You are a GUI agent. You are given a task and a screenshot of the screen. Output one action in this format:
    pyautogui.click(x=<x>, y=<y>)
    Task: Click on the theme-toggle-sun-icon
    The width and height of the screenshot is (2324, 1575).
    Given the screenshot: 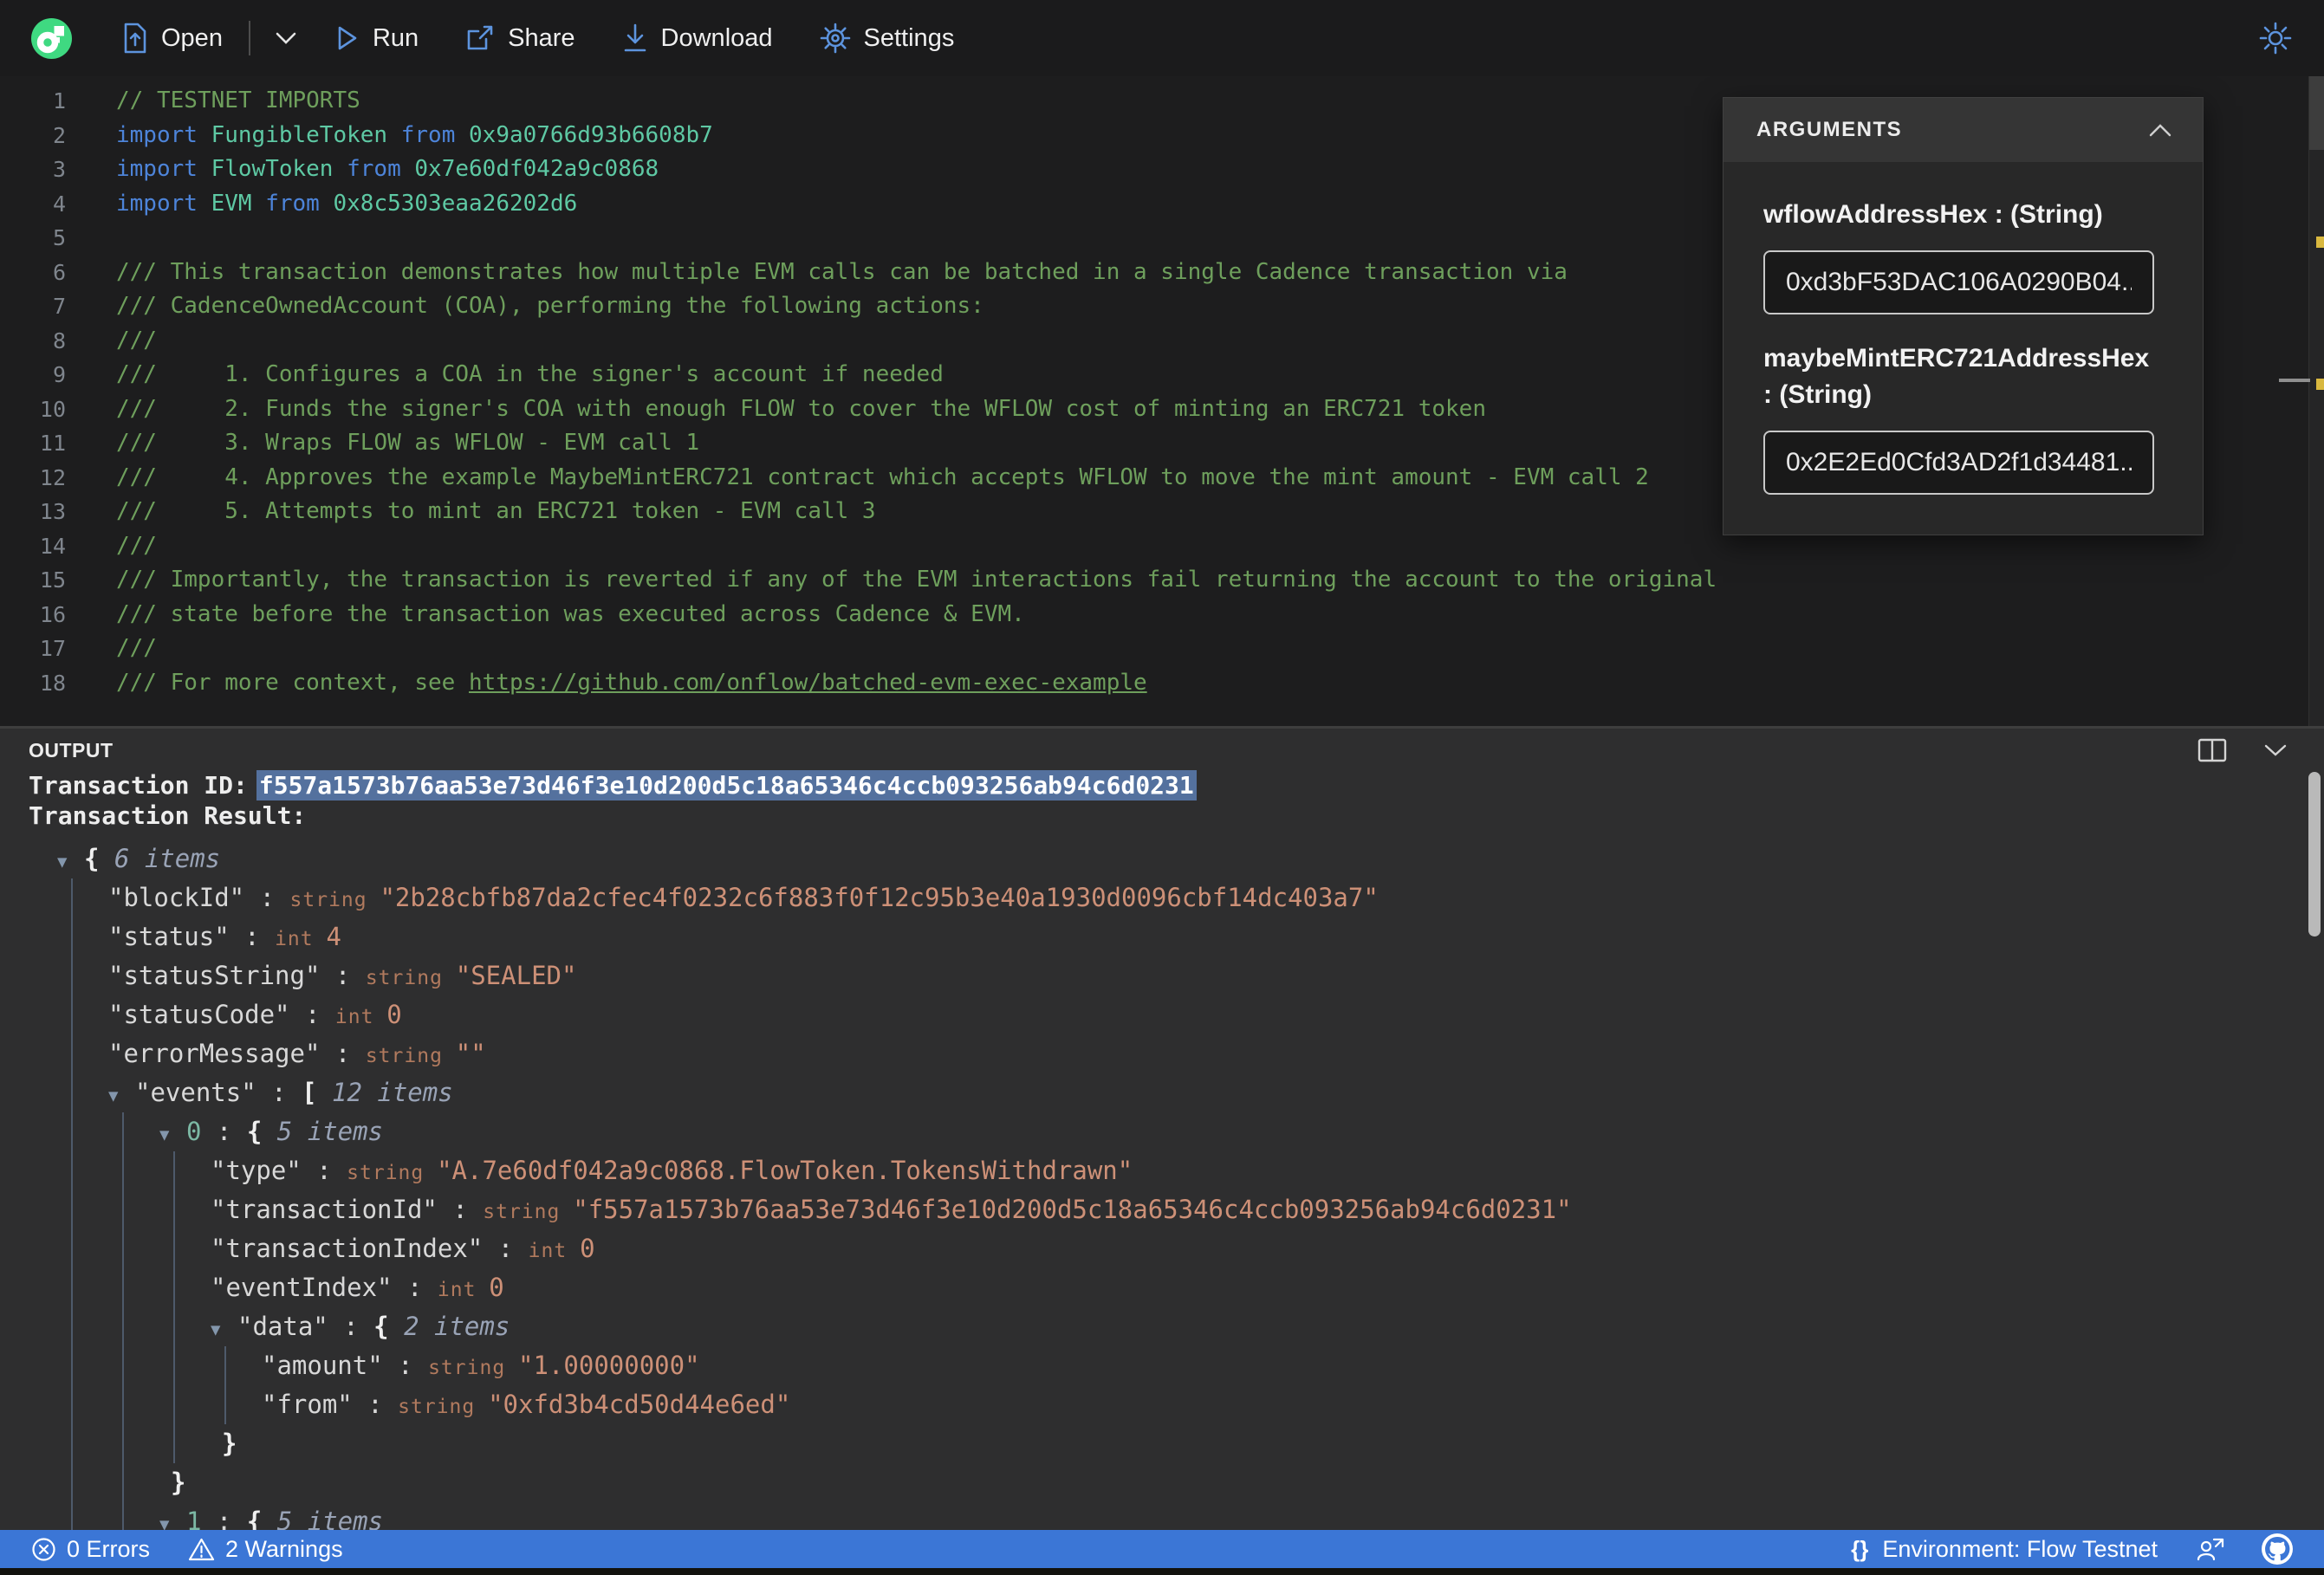 What is the action you would take?
    pyautogui.click(x=2275, y=38)
    